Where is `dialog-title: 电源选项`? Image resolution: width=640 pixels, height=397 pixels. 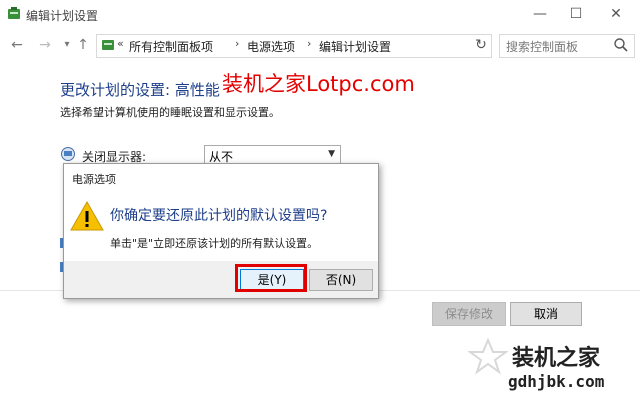
dialog-title: 电源选项 is located at coordinates (94, 179).